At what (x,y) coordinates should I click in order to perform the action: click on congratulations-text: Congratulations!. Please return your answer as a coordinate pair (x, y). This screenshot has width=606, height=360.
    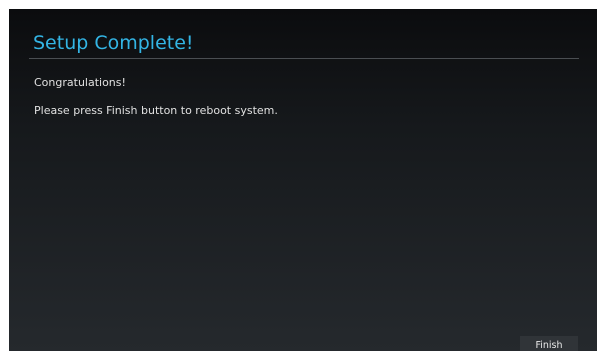
    Looking at the image, I should click on (80, 82).